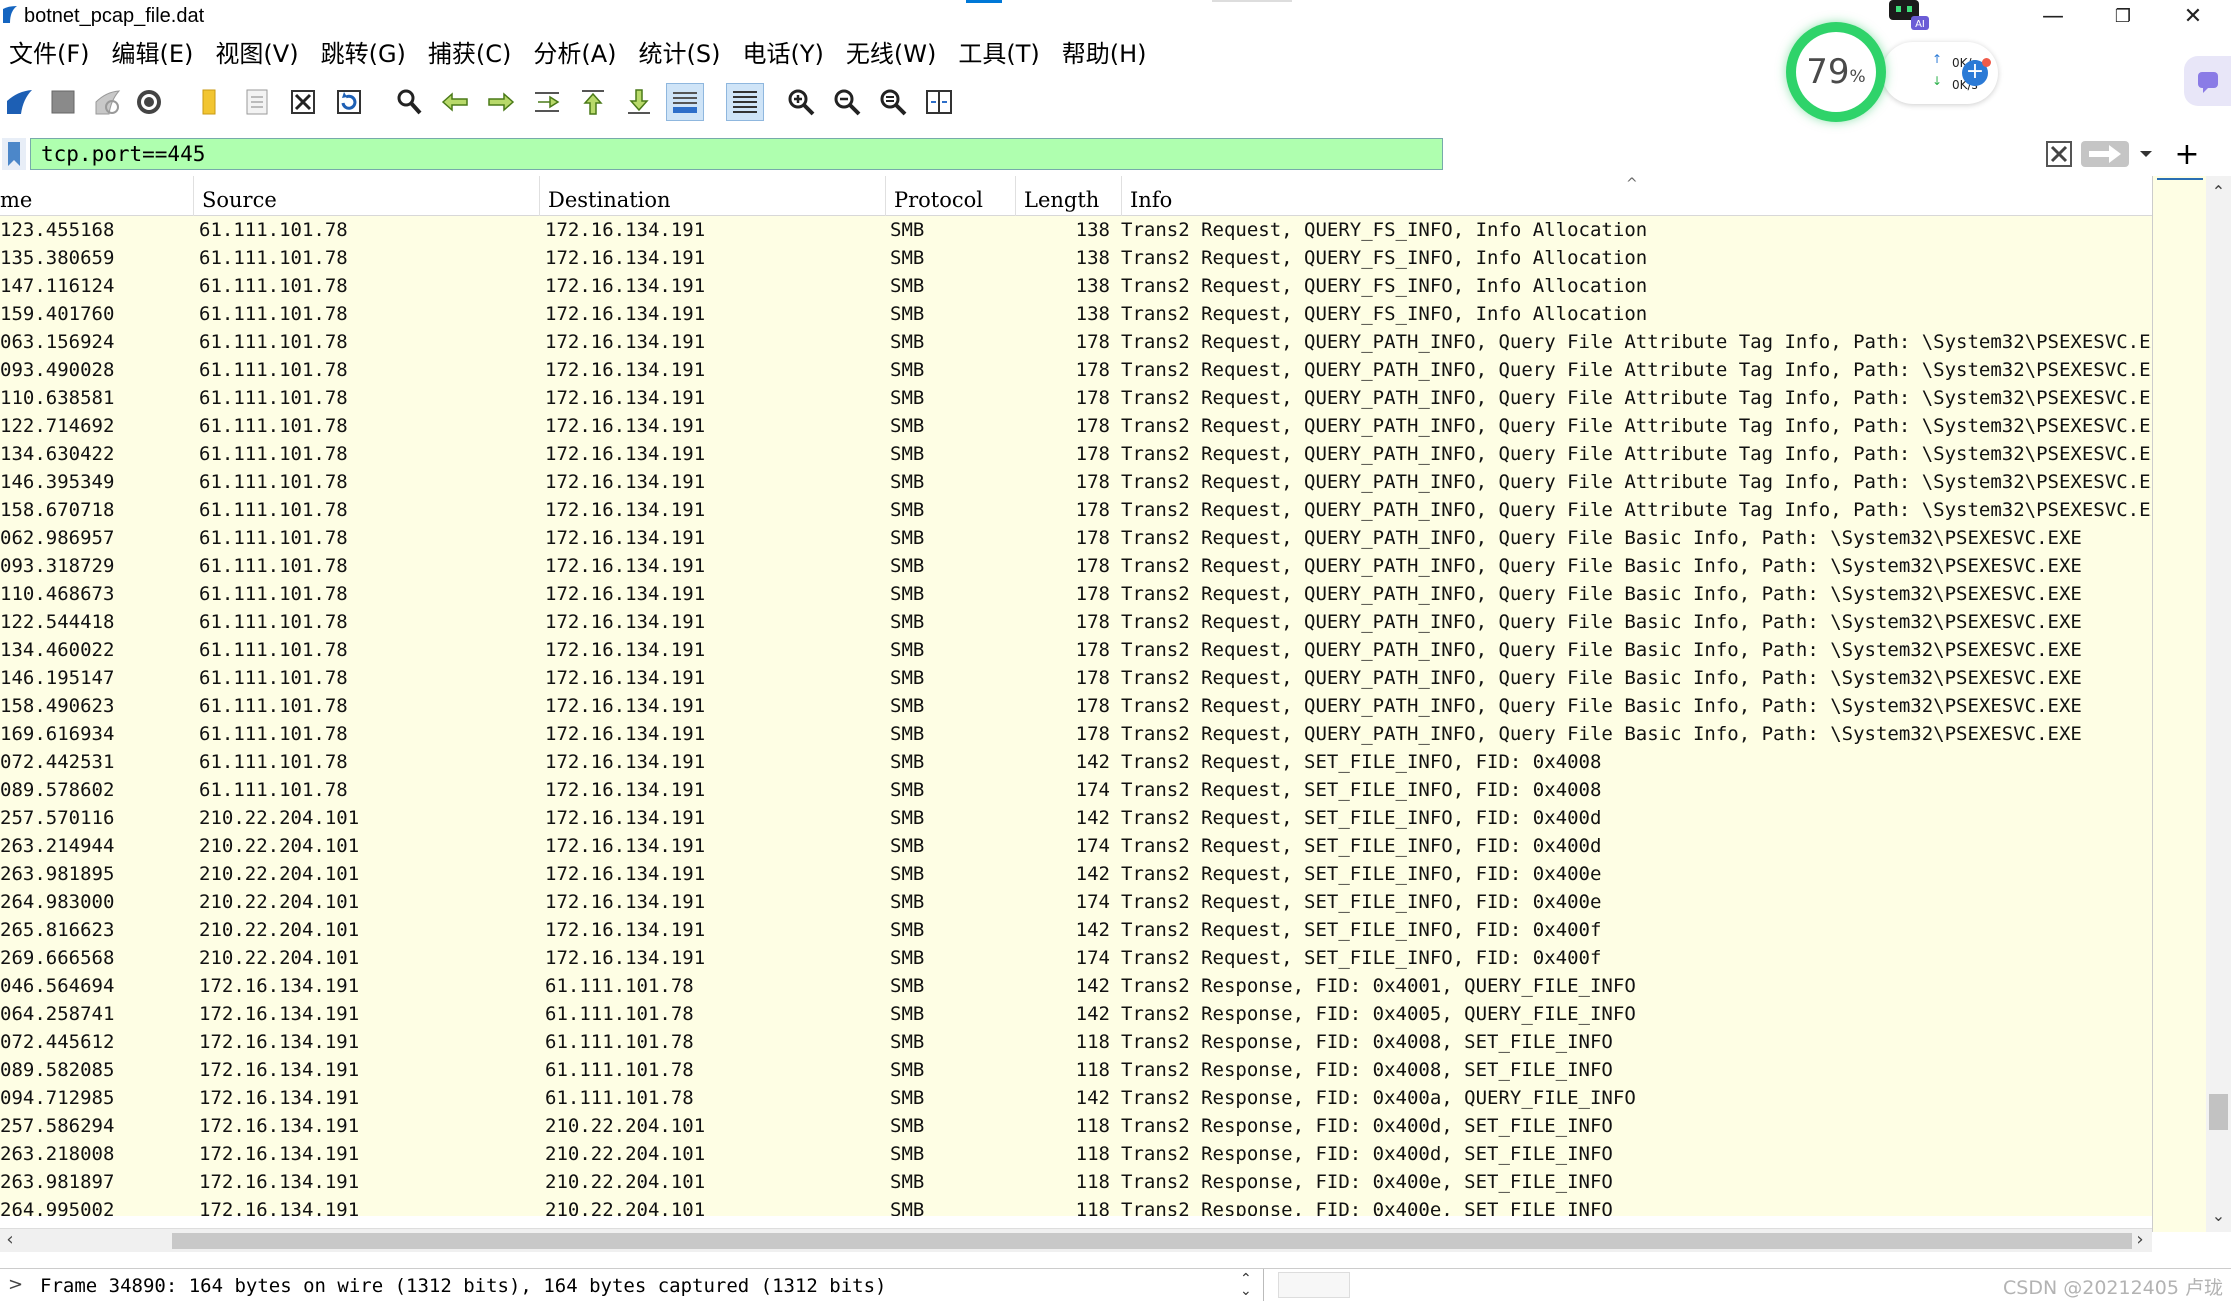  Describe the element at coordinates (745, 102) in the screenshot. I see `colorize-icon` at that location.